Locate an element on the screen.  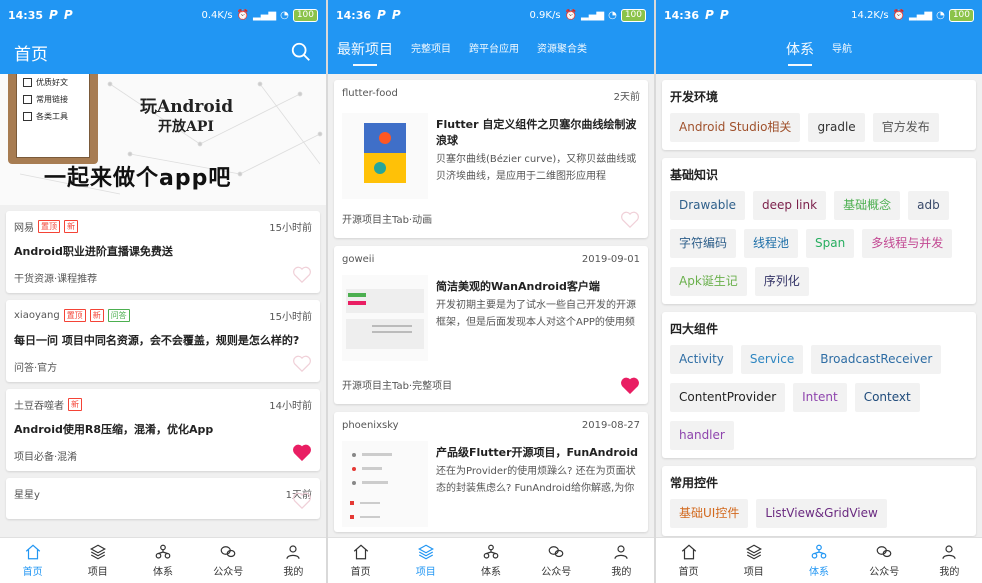
chat-icon is located at coordinates (556, 552).